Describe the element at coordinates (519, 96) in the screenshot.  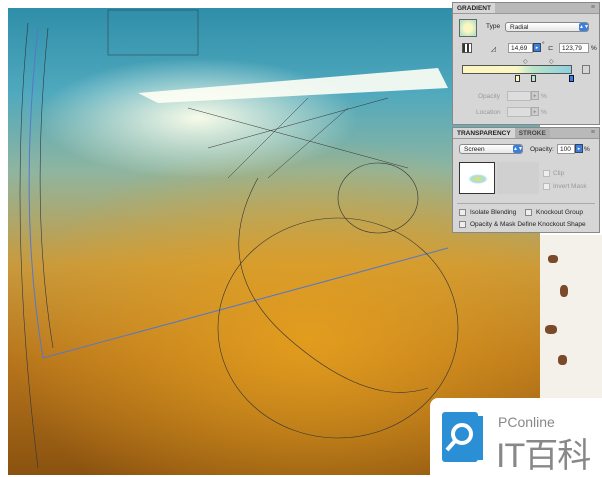
I see `stop-opacity-input` at that location.